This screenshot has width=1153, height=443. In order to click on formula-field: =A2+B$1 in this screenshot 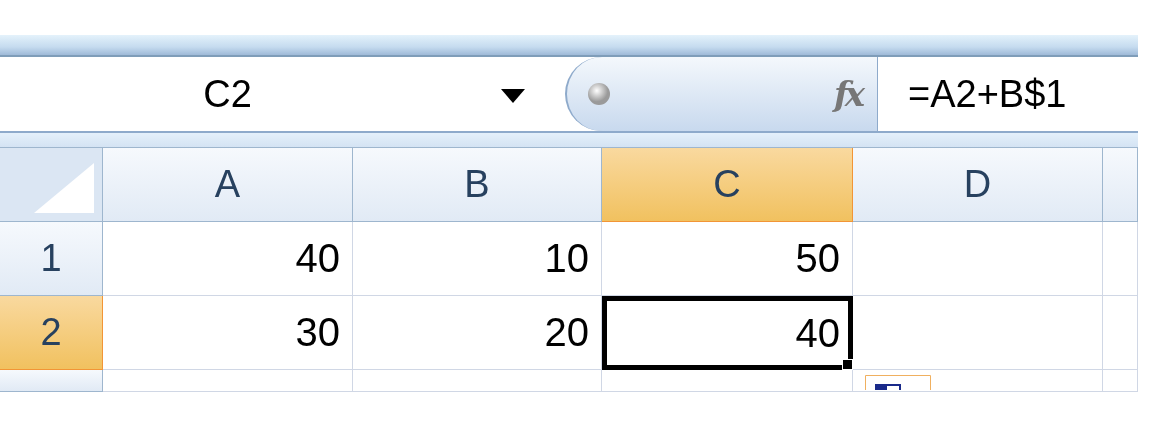, I will do `click(1008, 94)`.